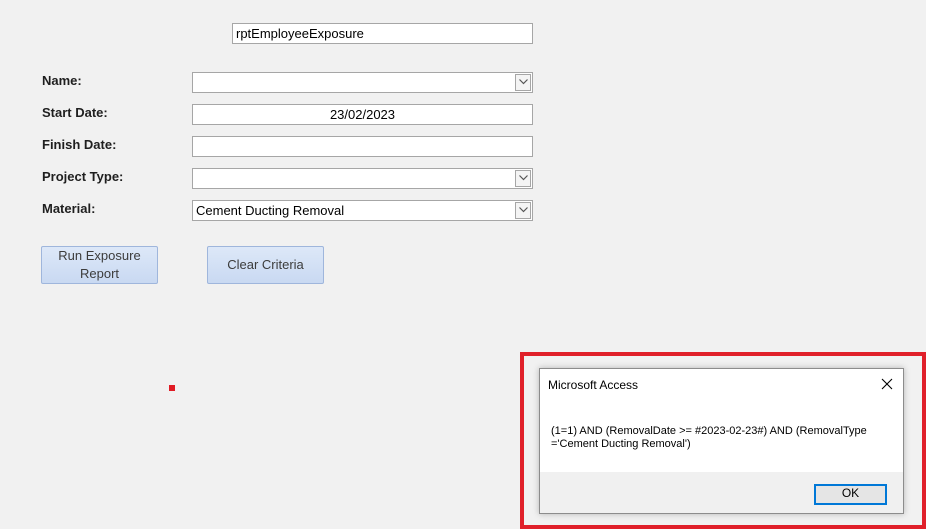  What do you see at coordinates (362, 82) in the screenshot?
I see `name-combobox` at bounding box center [362, 82].